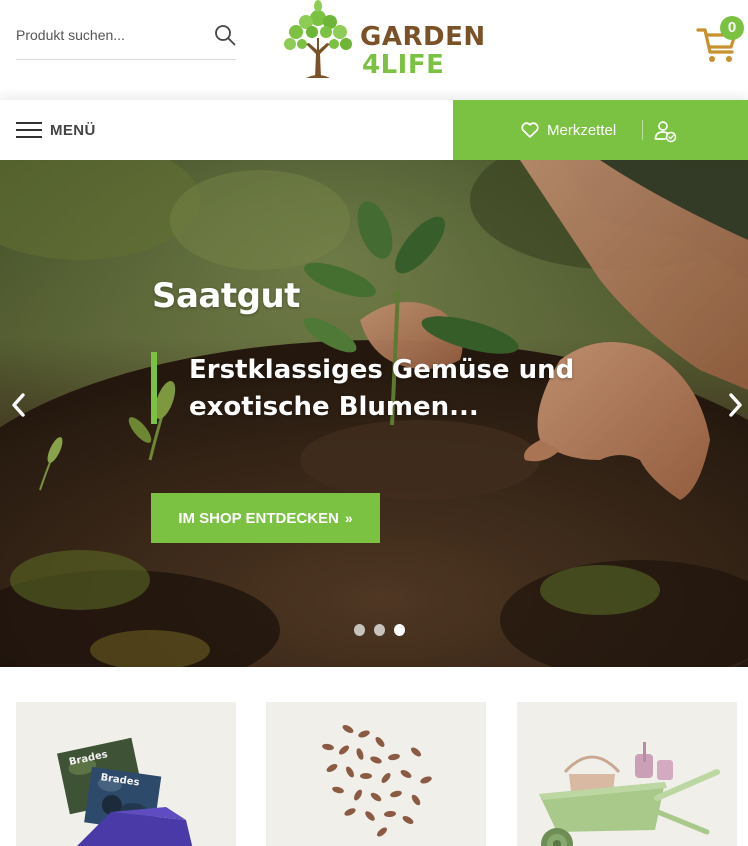 The width and height of the screenshot is (748, 846). I want to click on slider-dots, so click(384, 630).